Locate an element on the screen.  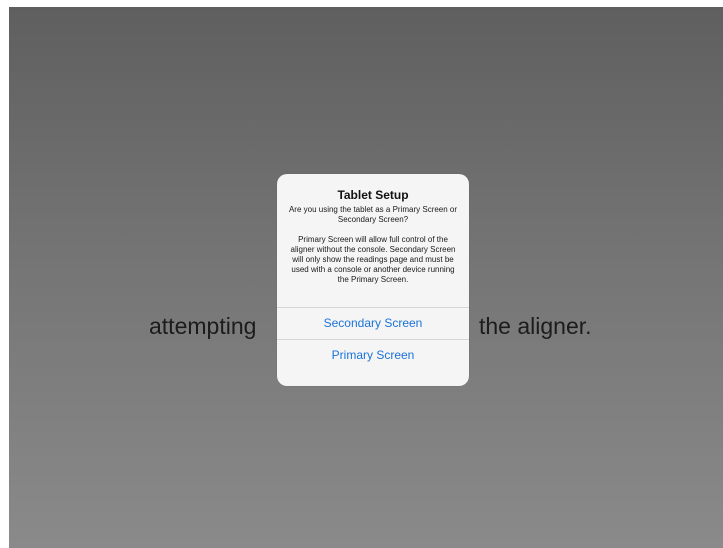
background-status-text-right: the aligner. is located at coordinates (535, 326).